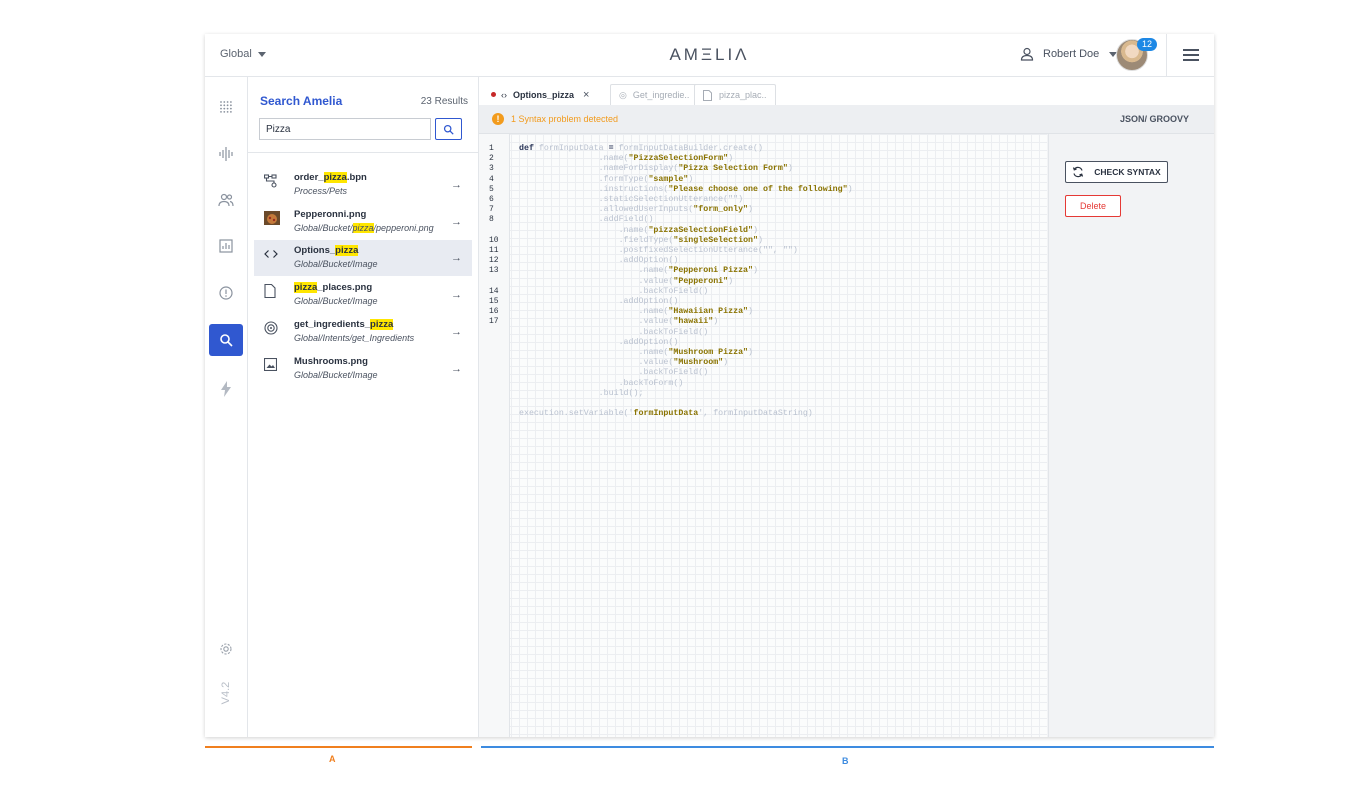 The width and height of the screenshot is (1366, 789). Describe the element at coordinates (701, 281) in the screenshot. I see `code-string: "Pepperoni"` at that location.